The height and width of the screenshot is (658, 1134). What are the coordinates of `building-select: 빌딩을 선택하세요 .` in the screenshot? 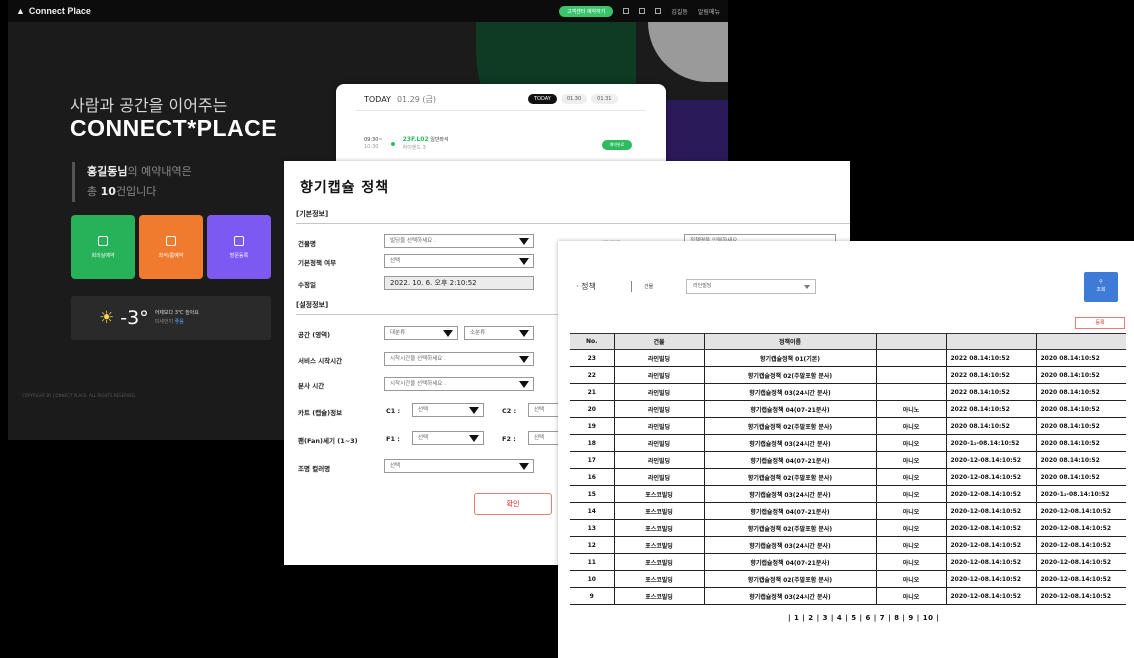 It's located at (459, 241).